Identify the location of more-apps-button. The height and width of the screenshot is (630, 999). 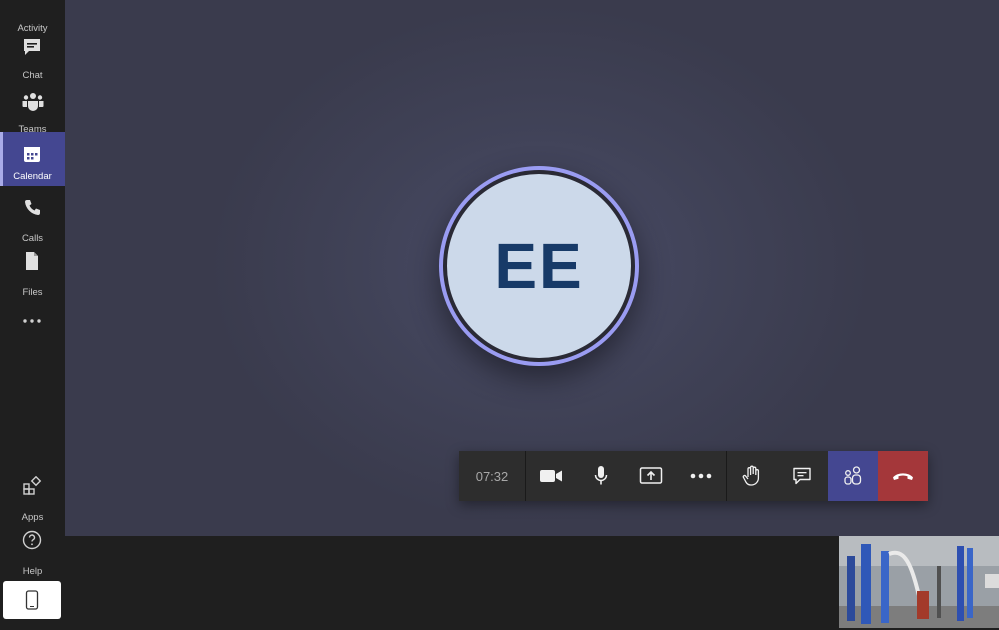
(32, 321).